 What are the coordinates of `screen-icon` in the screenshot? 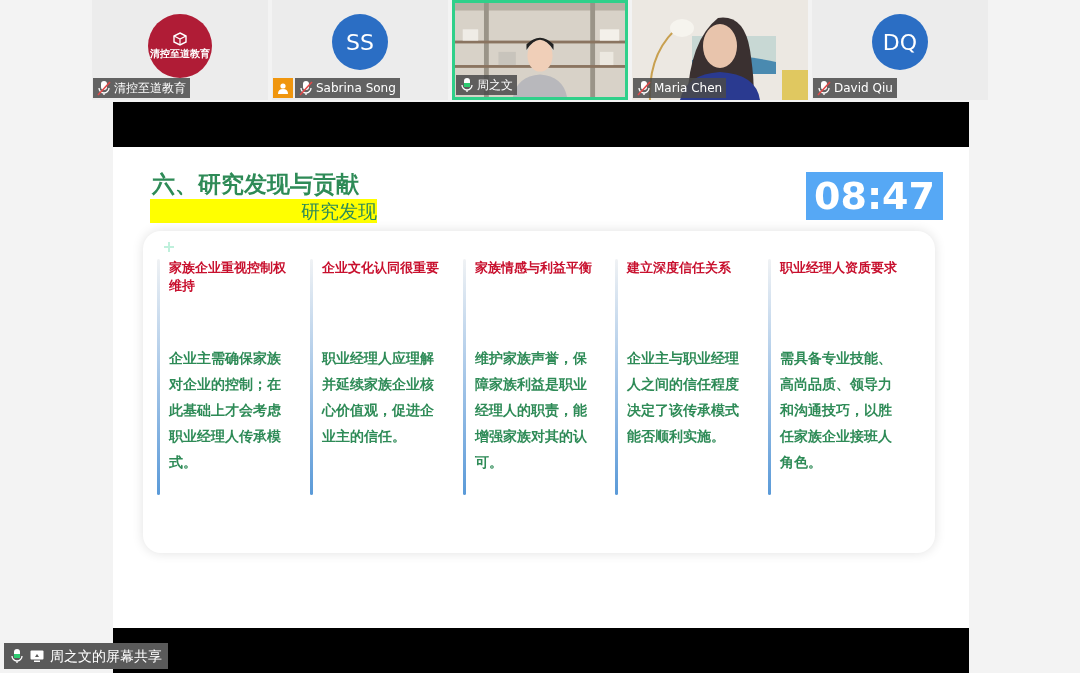 It's located at (37, 656).